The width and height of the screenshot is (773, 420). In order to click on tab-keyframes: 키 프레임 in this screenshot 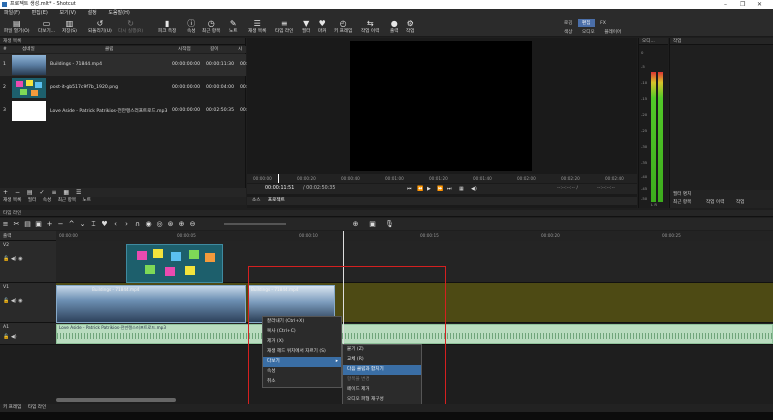, I will do `click(12, 407)`.